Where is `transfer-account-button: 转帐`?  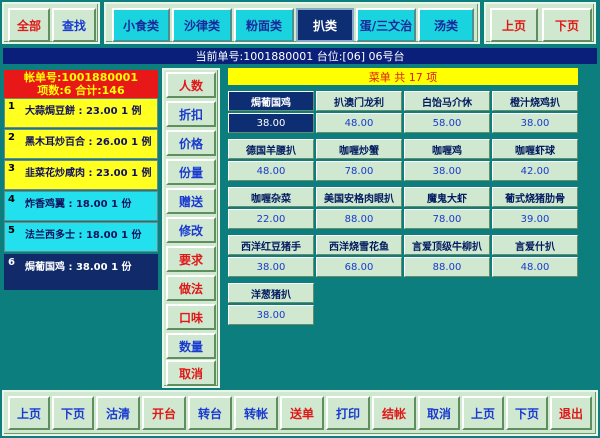 transfer-account-button: 转帐 is located at coordinates (256, 413).